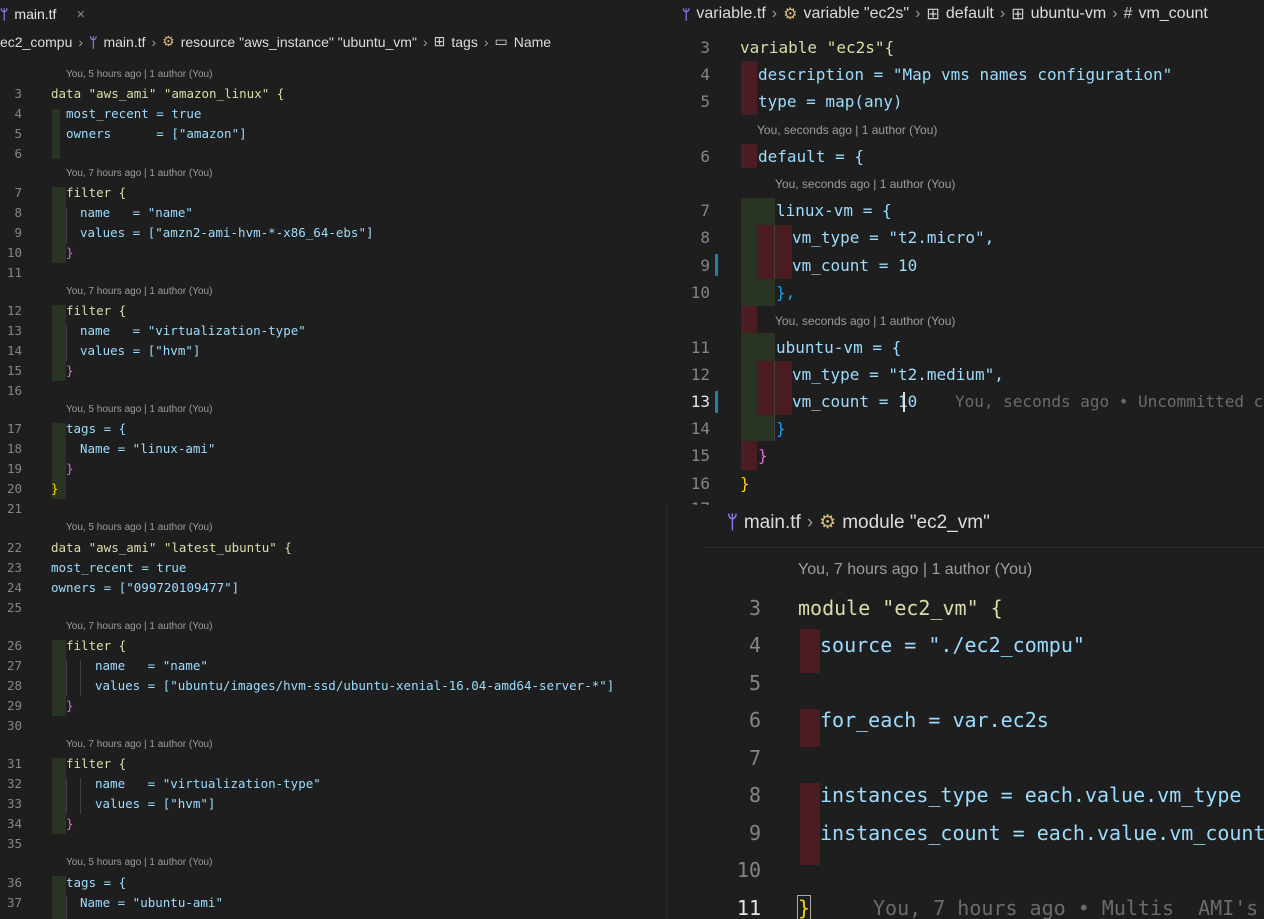 The width and height of the screenshot is (1264, 919). Describe the element at coordinates (1066, 907) in the screenshot. I see `inline-blame: You, 7 hours ago • Multis AMI's full` at that location.